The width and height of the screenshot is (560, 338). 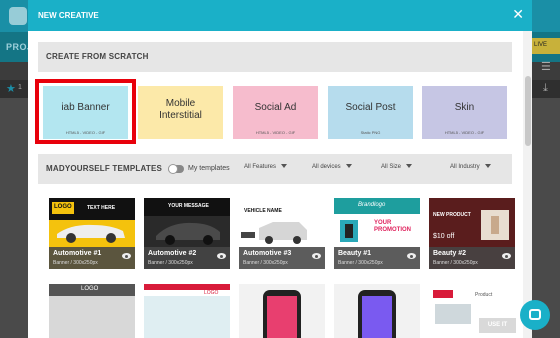 What do you see at coordinates (187, 258) in the screenshot?
I see `template-caption: Automotive #2 Banner / 300x250px` at bounding box center [187, 258].